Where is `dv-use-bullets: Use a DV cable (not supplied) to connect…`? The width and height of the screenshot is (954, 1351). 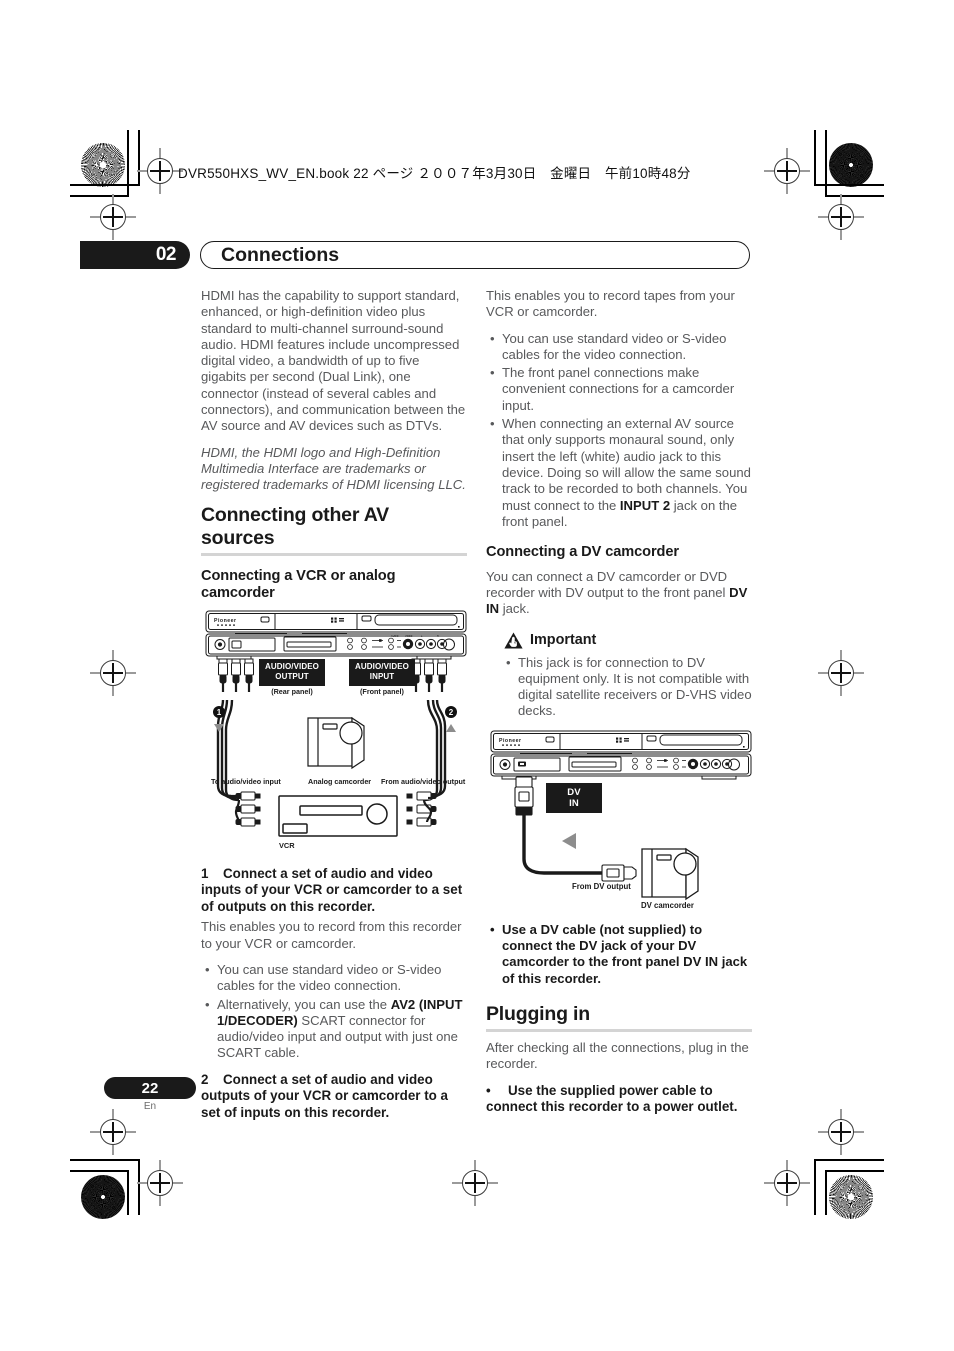 dv-use-bullets: Use a DV cable (not supplied) to connect… is located at coordinates (619, 954).